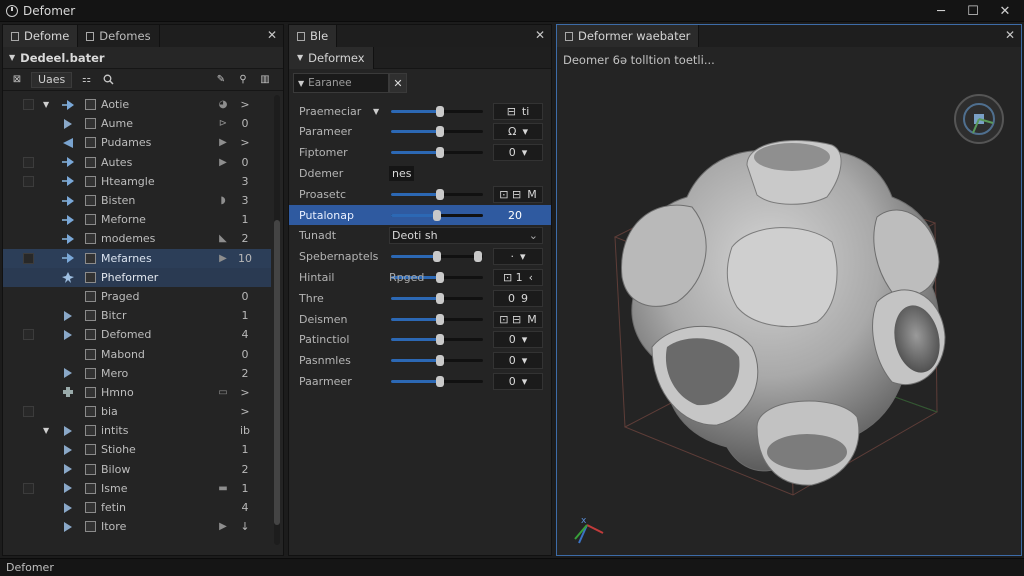 The image size is (1024, 576). Describe the element at coordinates (973, 11) in the screenshot. I see `maximize-button: ☐` at that location.